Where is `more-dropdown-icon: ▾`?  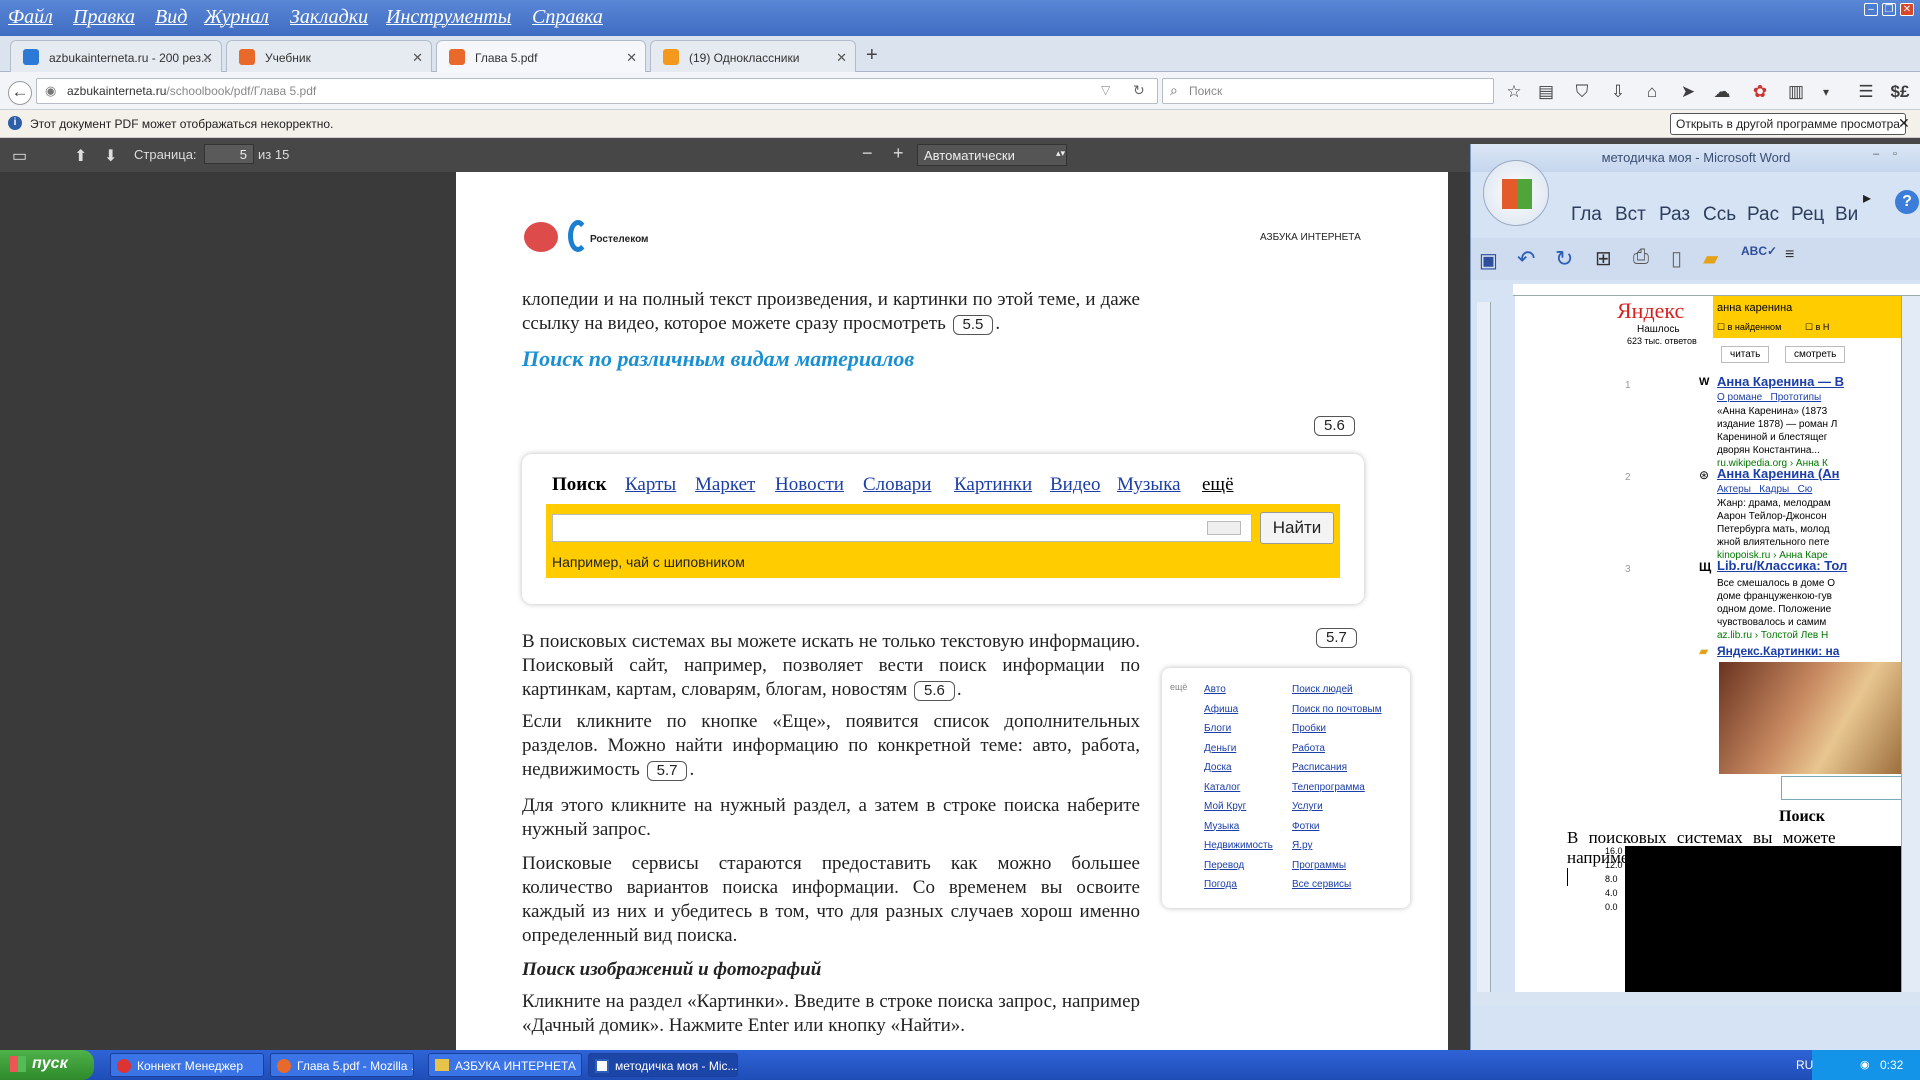
more-dropdown-icon: ▾ is located at coordinates (1826, 92).